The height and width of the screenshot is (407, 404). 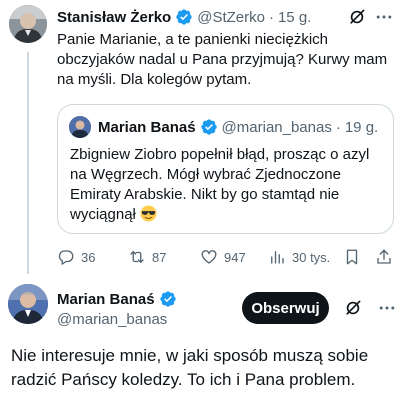 I want to click on views-chart-icon, so click(x=277, y=257).